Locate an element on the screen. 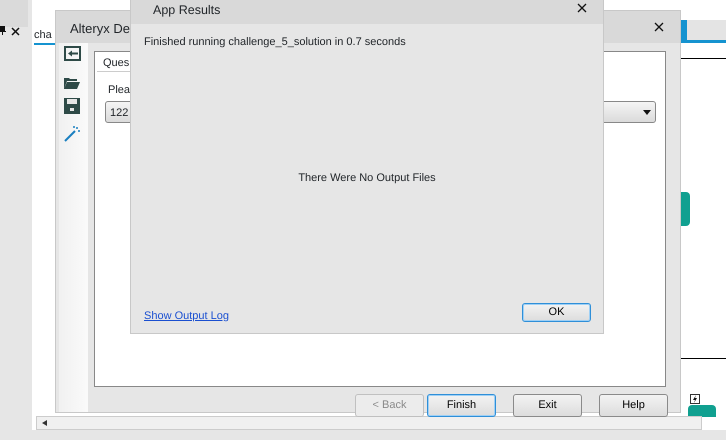 The height and width of the screenshot is (440, 726). window-title: Alteryx De is located at coordinates (100, 29).